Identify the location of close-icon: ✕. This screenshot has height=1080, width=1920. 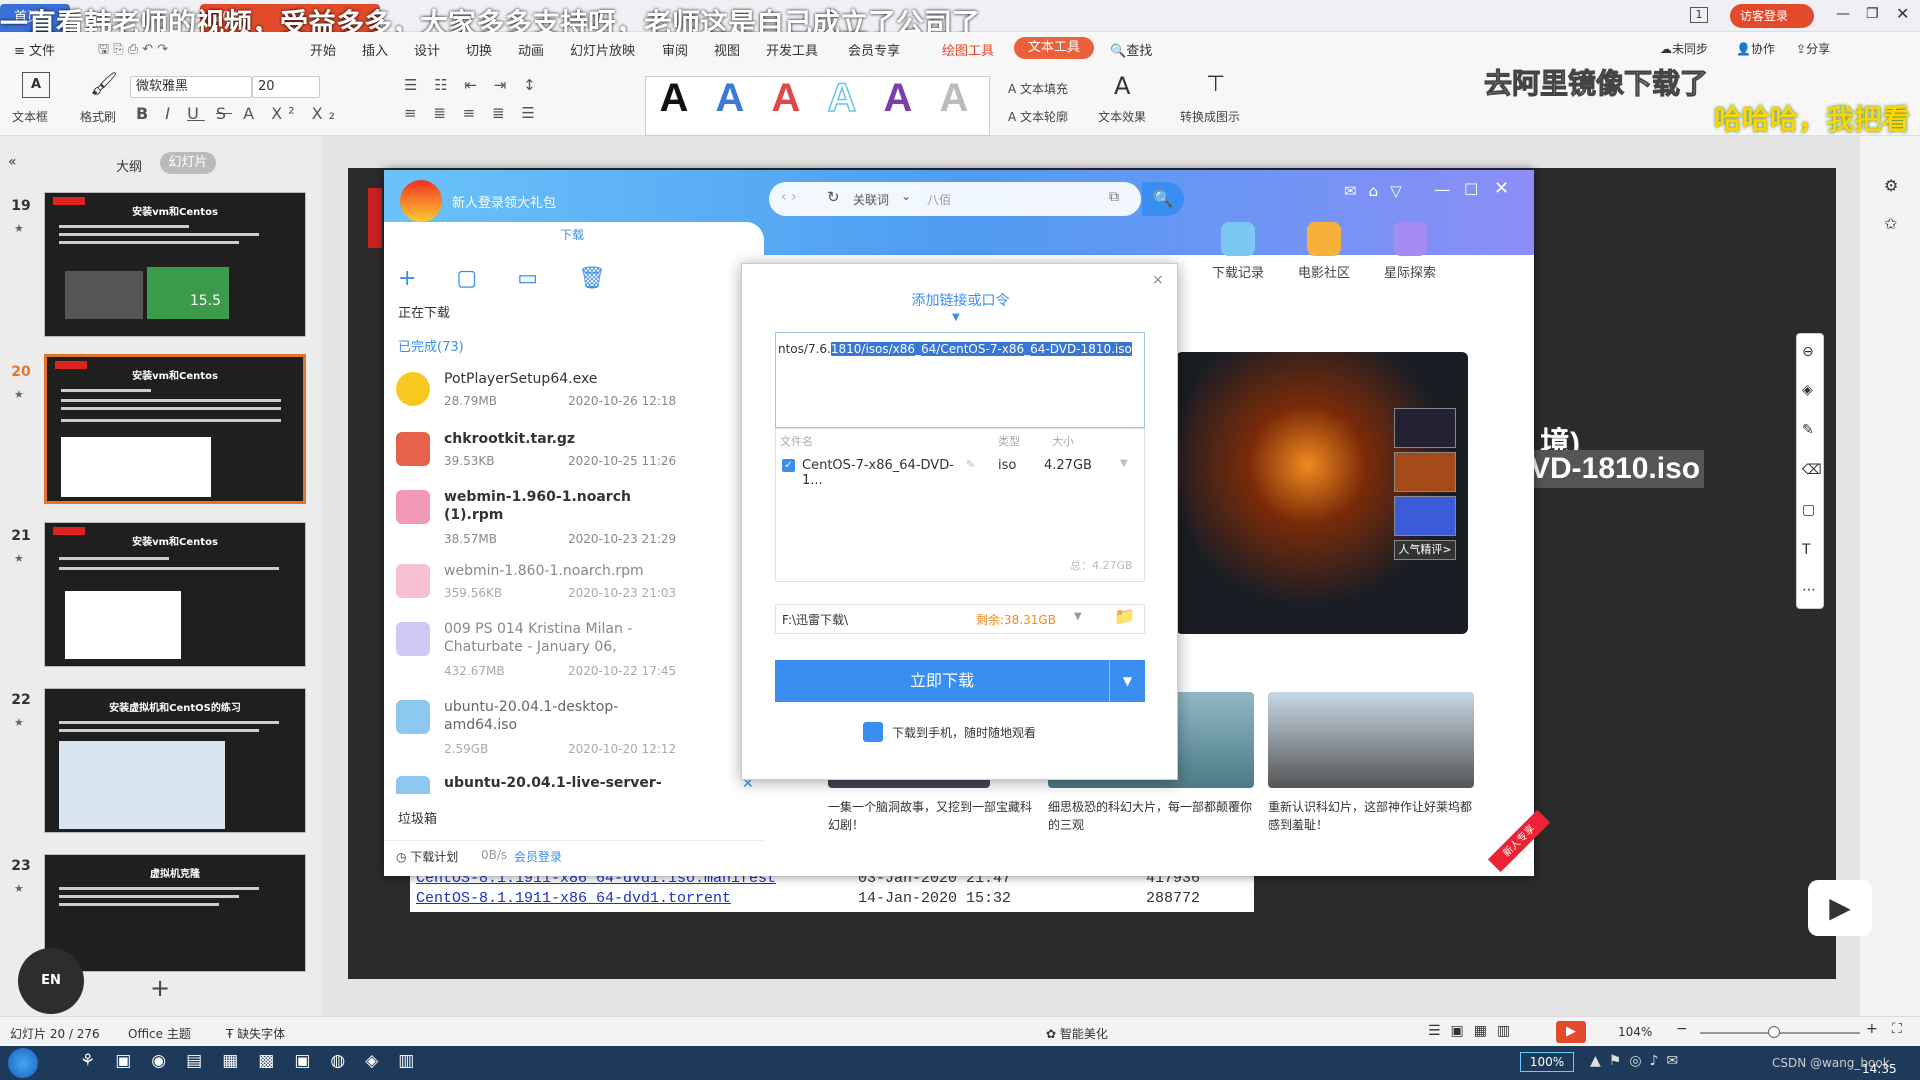
(1501, 188).